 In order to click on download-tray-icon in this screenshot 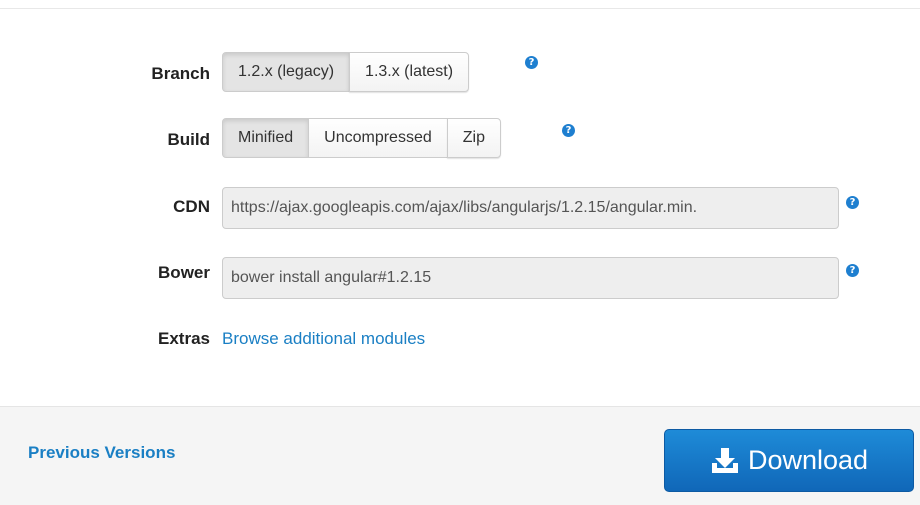, I will do `click(724, 460)`.